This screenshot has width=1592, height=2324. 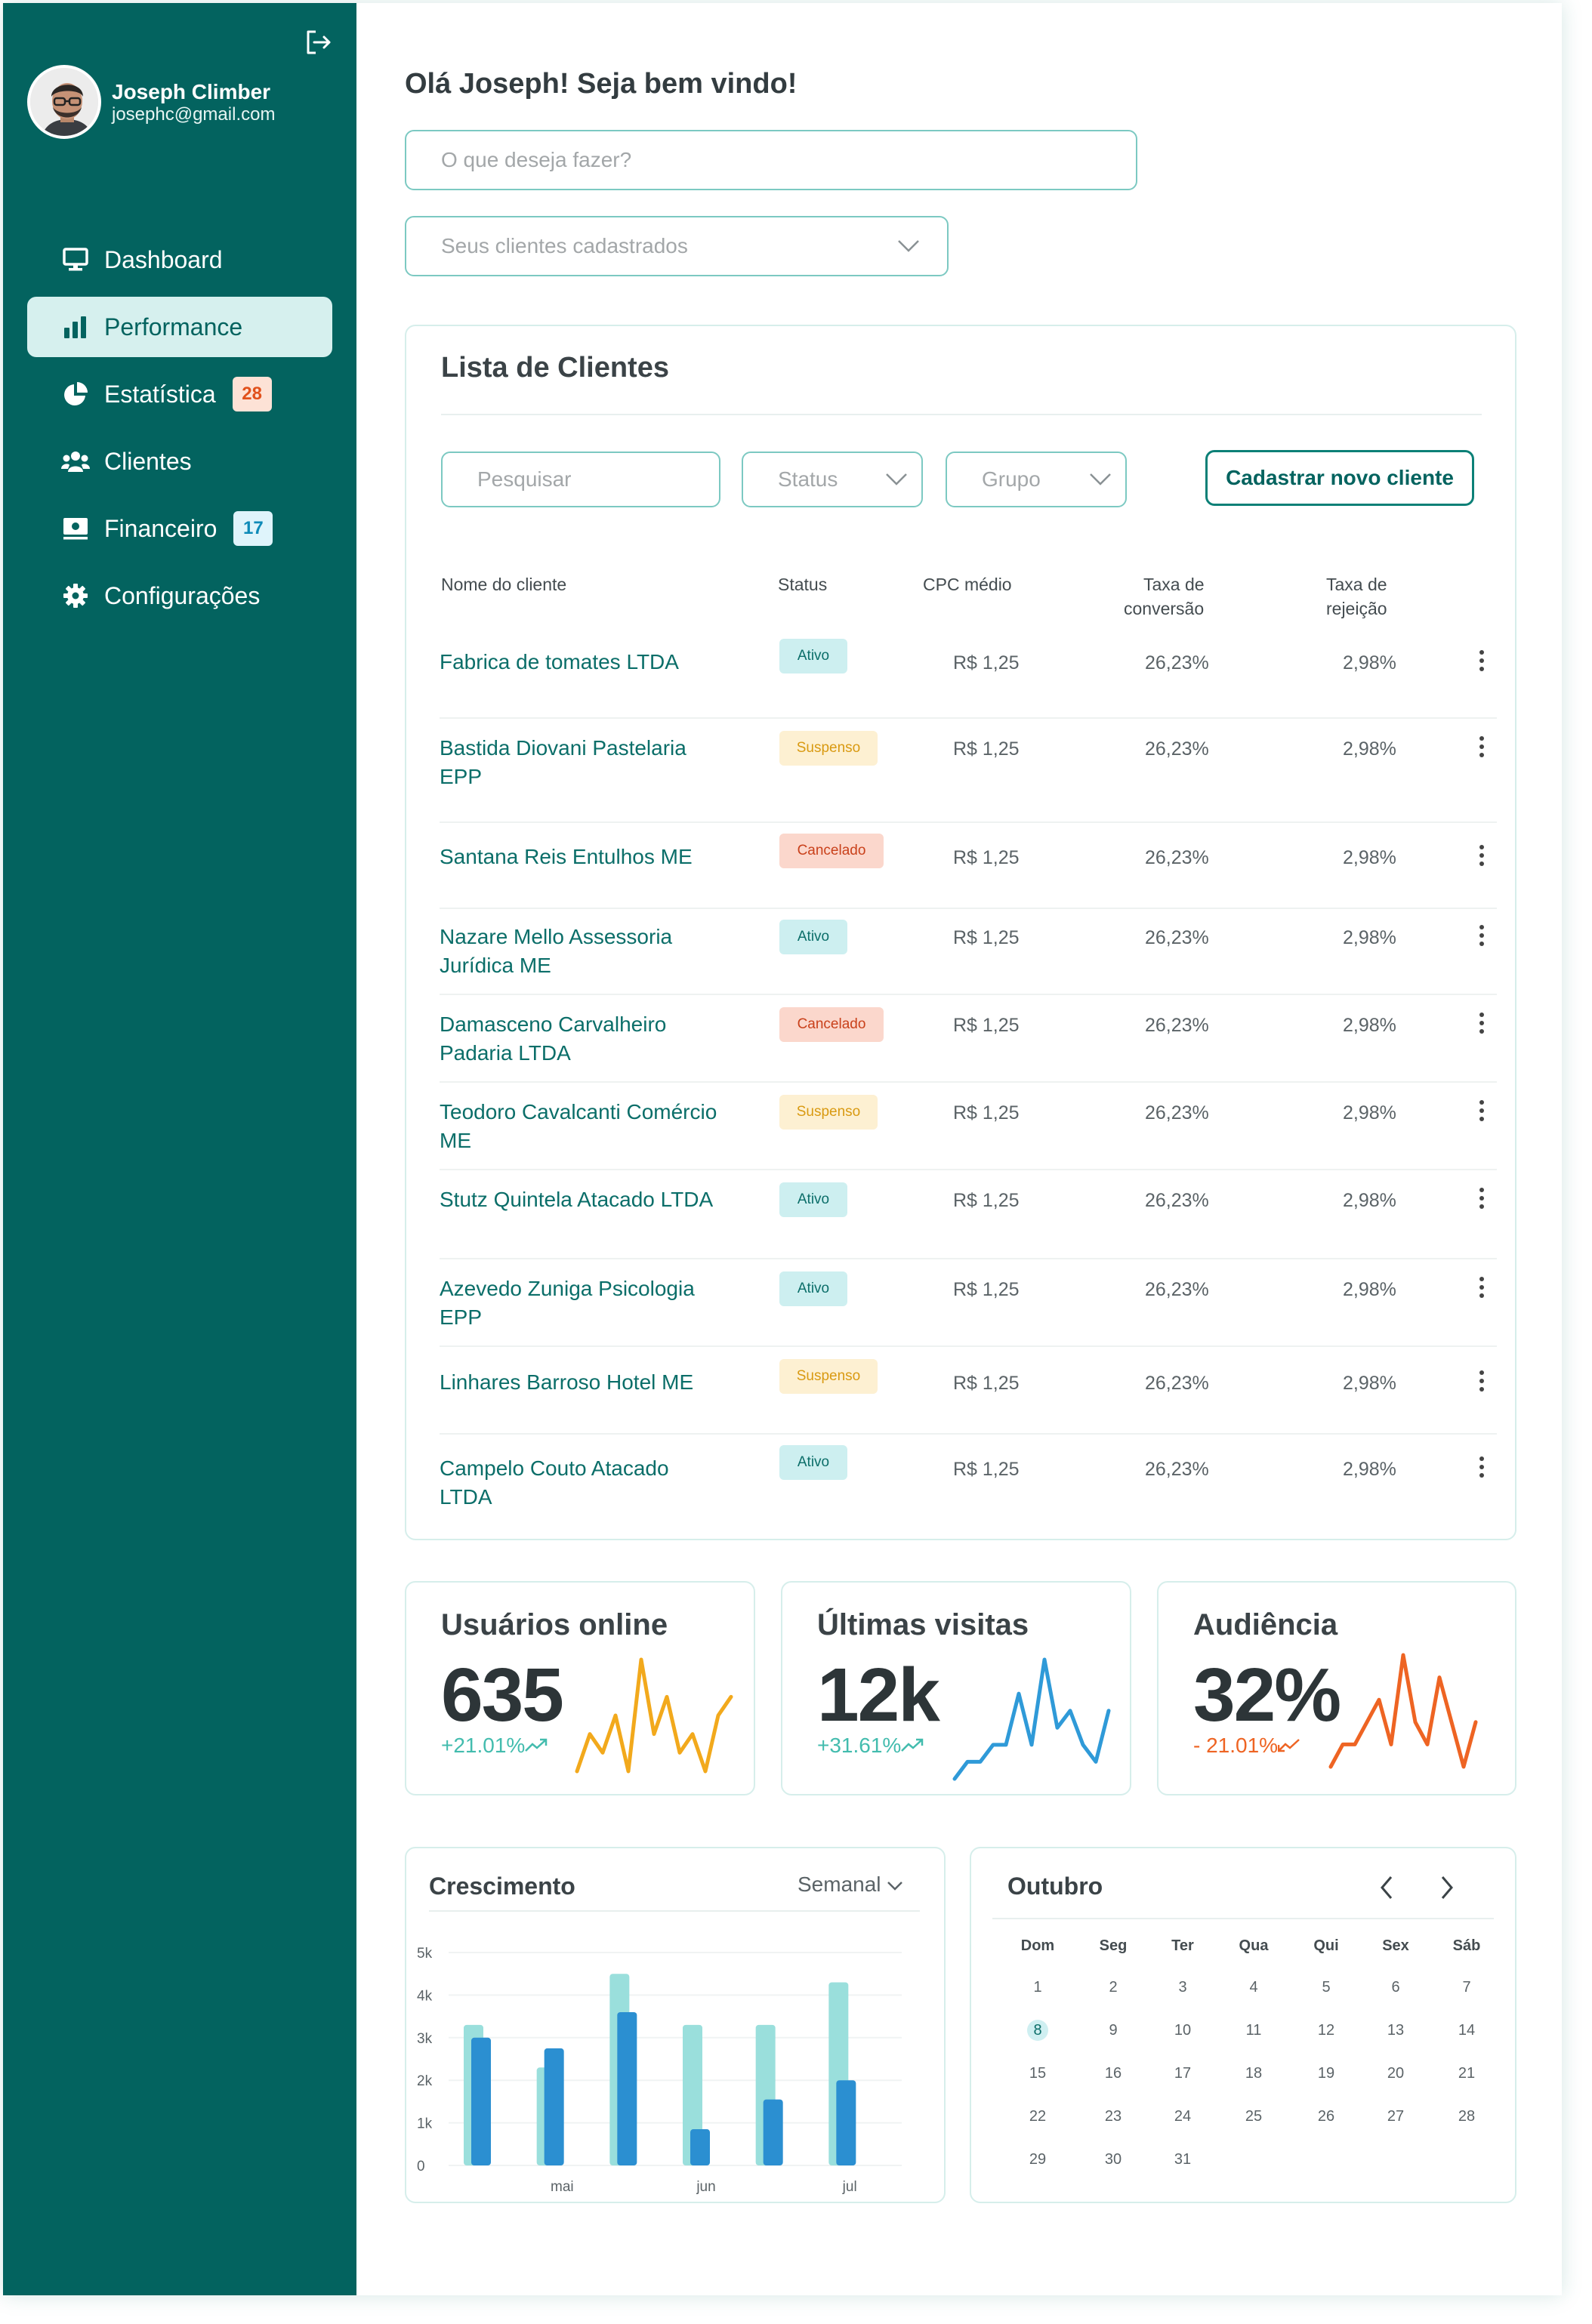 I want to click on sparkline-audience, so click(x=1403, y=1711).